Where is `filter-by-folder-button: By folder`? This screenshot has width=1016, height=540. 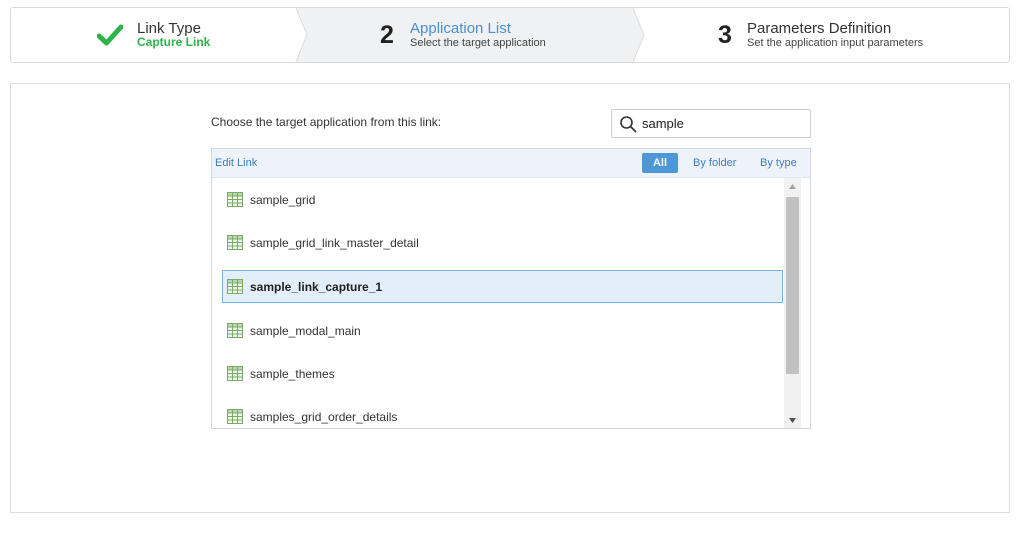
filter-by-folder-button: By folder is located at coordinates (714, 163).